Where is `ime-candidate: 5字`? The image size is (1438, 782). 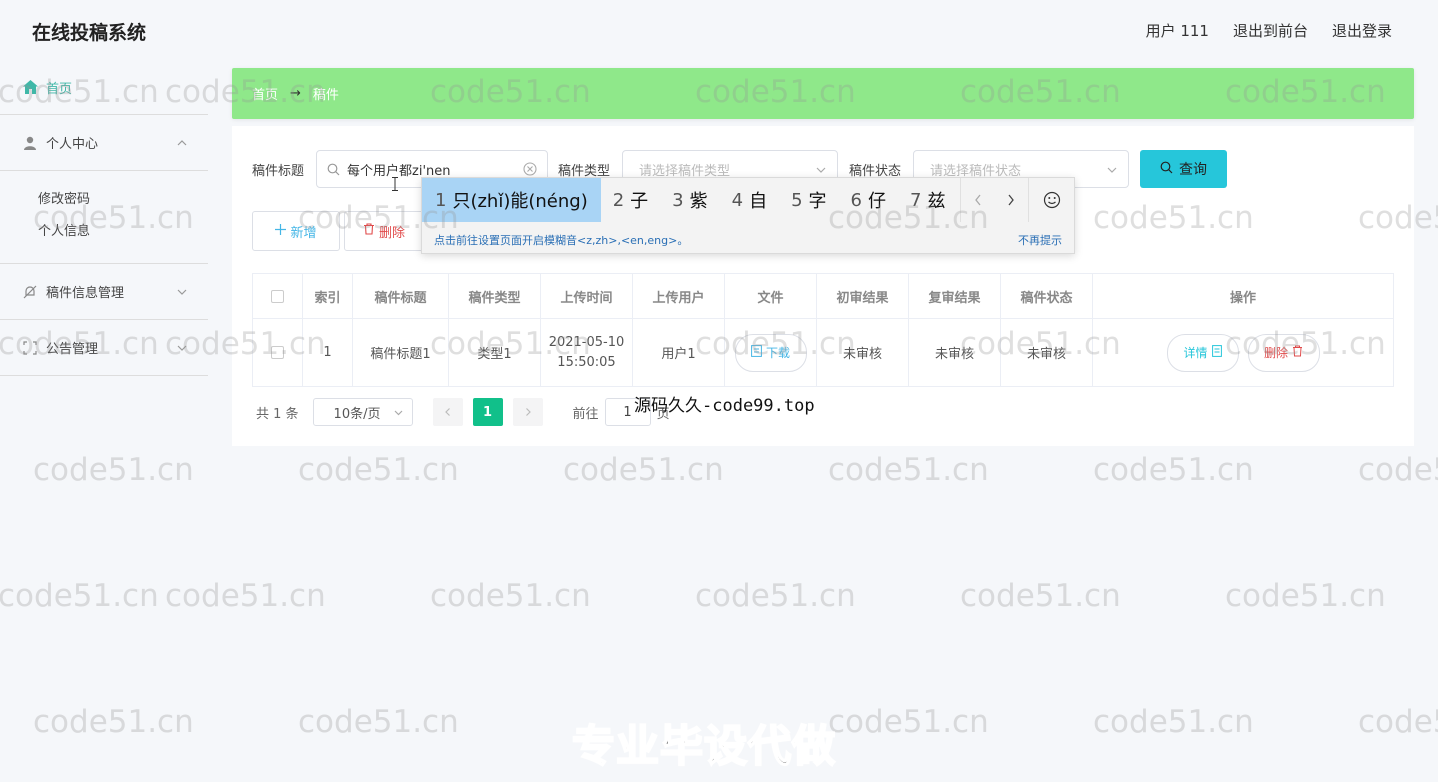 ime-candidate: 5字 is located at coordinates (808, 200).